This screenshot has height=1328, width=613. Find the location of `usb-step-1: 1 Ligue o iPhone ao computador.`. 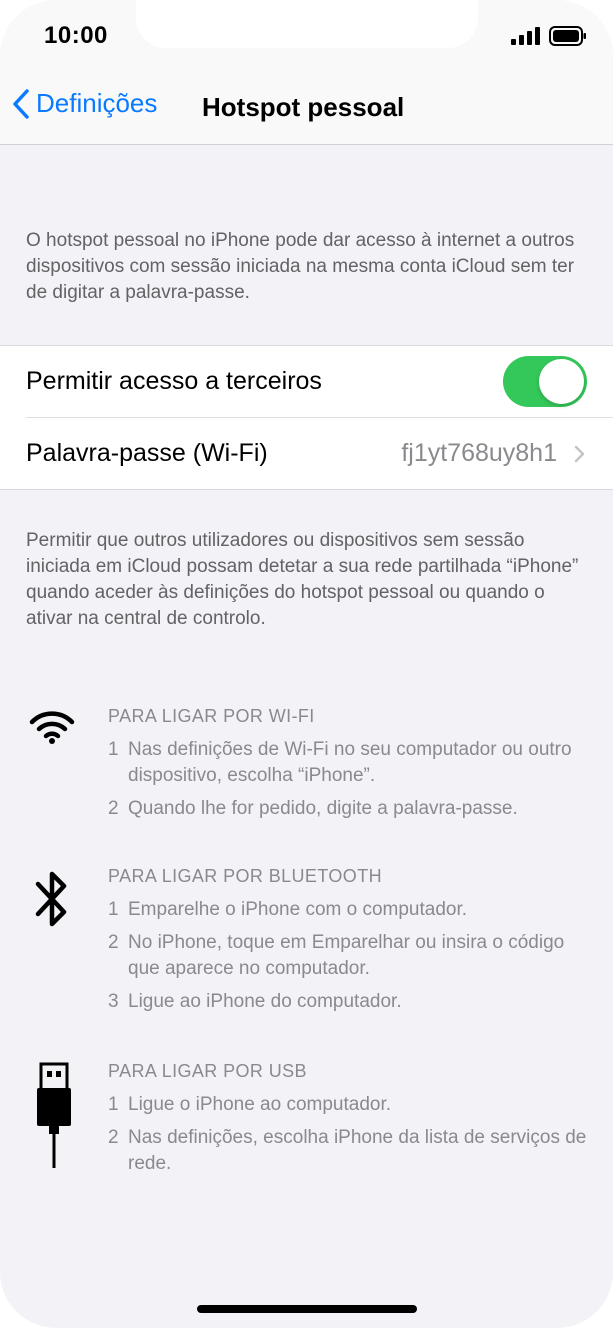

usb-step-1: 1 Ligue o iPhone ao computador. is located at coordinates (353, 1105).